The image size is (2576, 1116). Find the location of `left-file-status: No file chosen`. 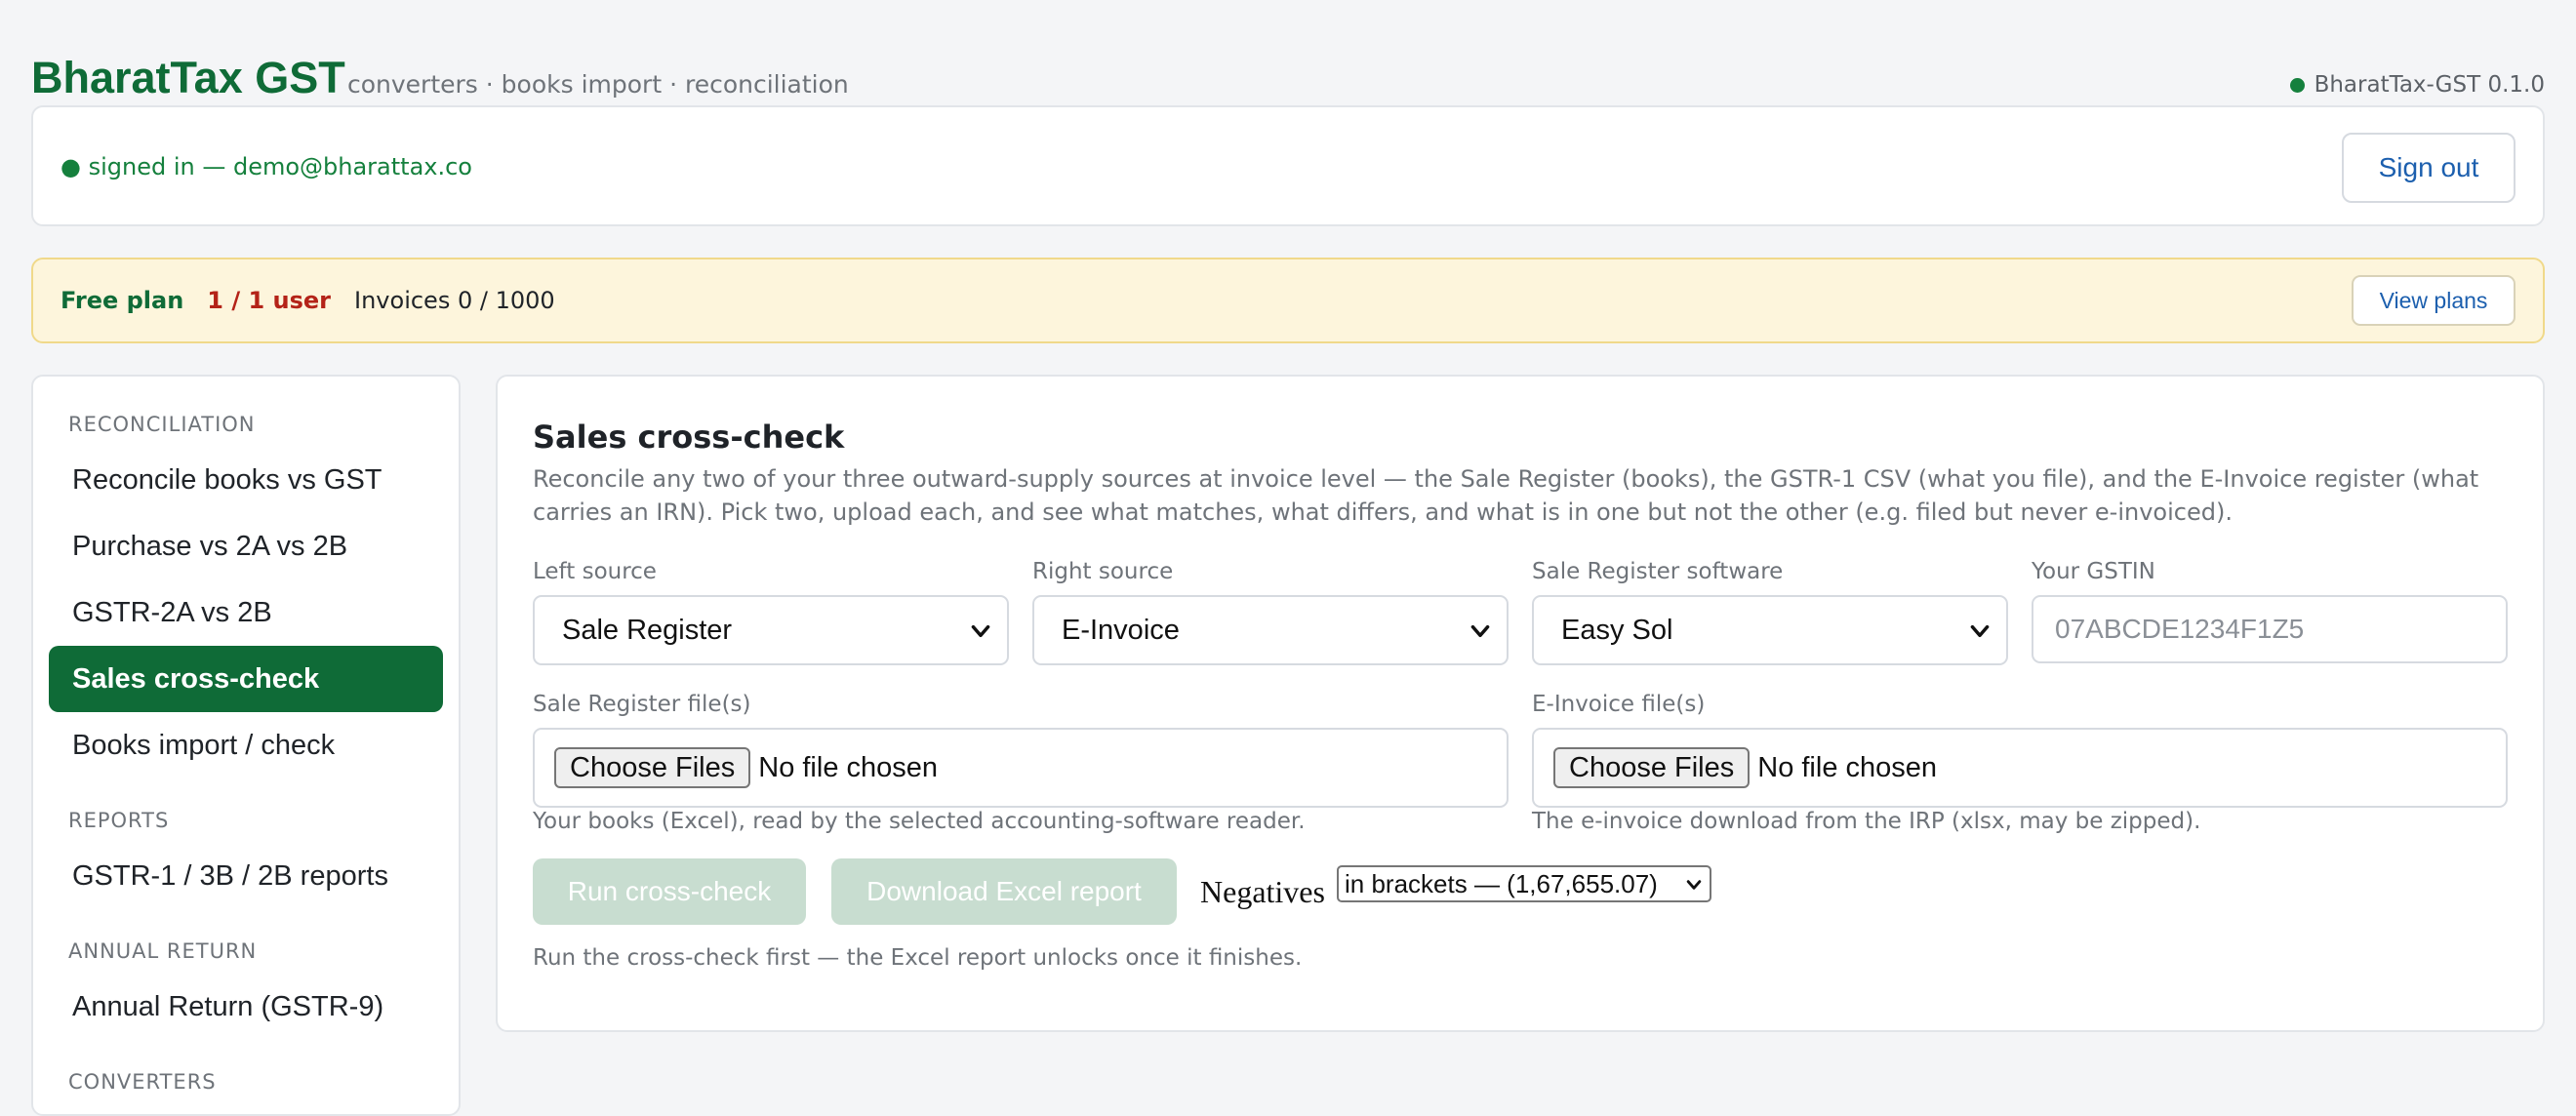

left-file-status: No file chosen is located at coordinates (848, 767).